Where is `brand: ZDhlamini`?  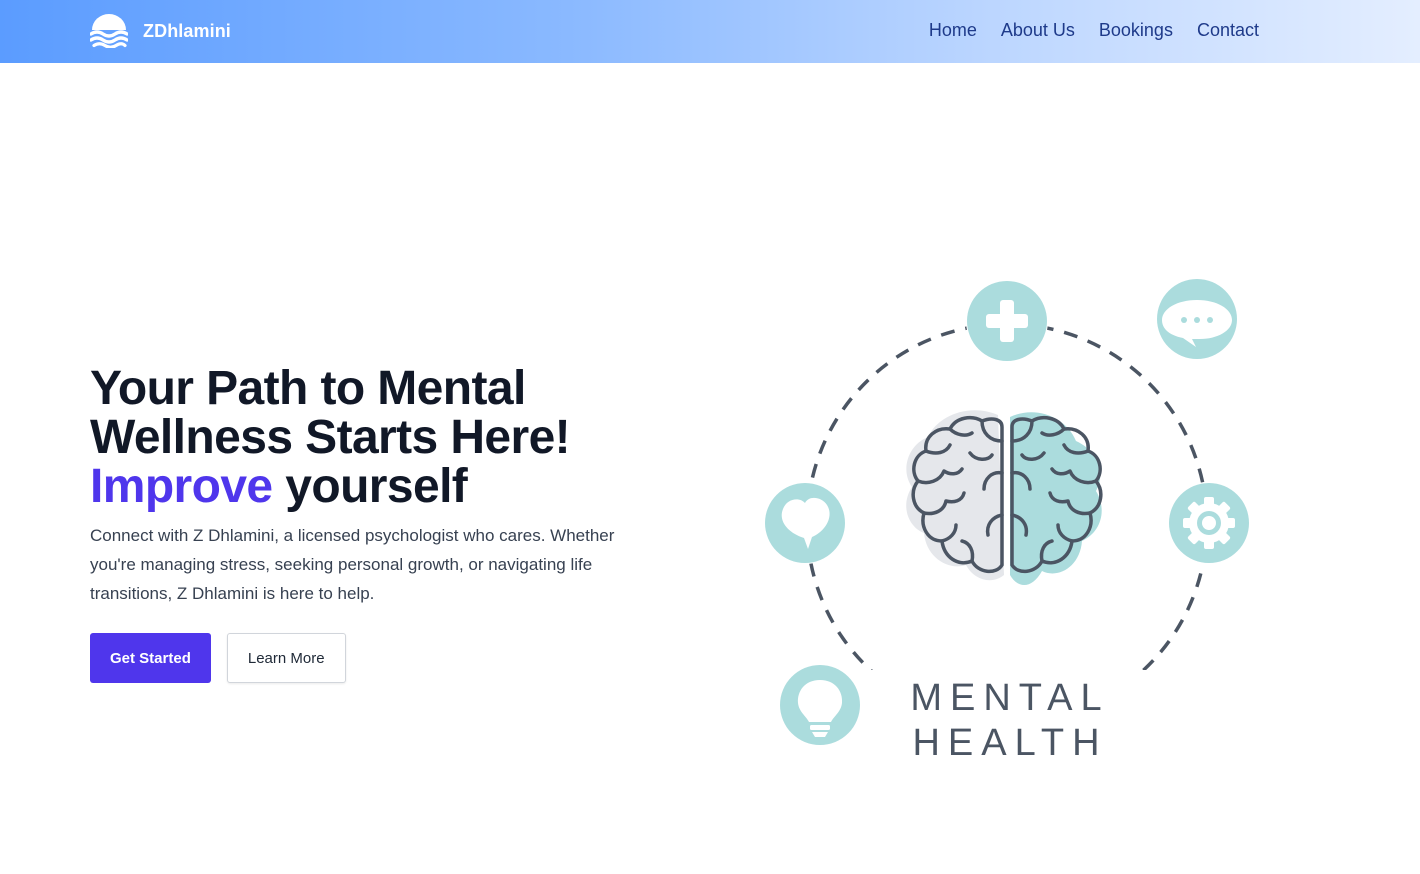
brand: ZDhlamini is located at coordinates (160, 31).